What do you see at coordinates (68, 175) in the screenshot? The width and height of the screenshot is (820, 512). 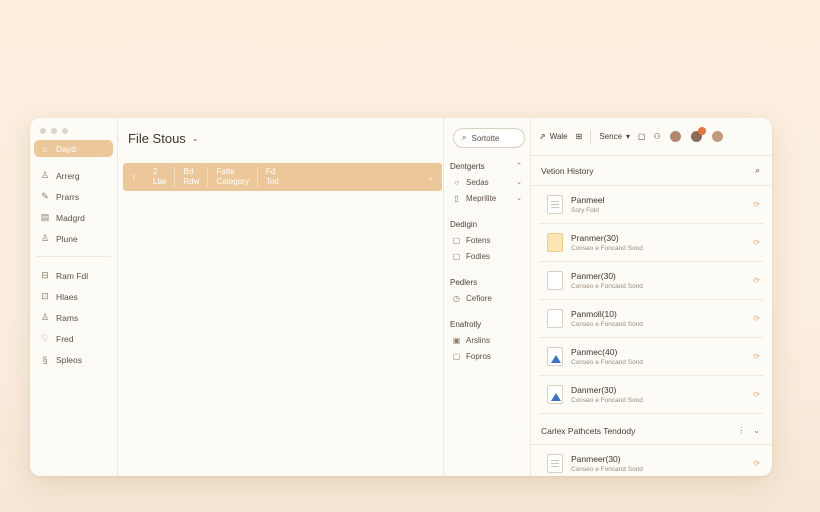 I see `sidebar-item-label: Arrerg` at bounding box center [68, 175].